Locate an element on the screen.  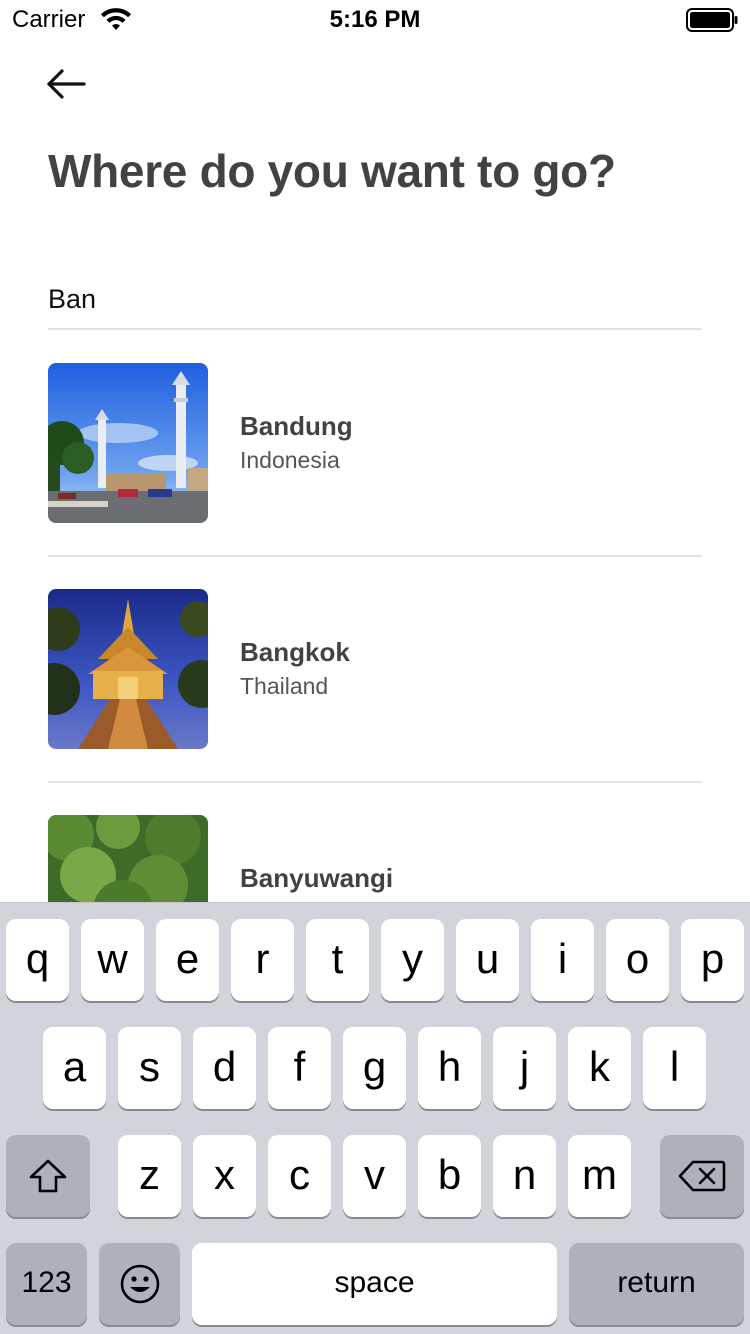
page-title: Where do you want to go? is located at coordinates (332, 171).